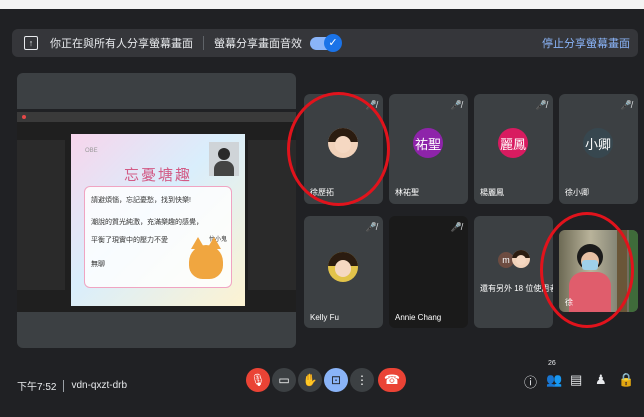 The image size is (644, 417). Describe the element at coordinates (91, 151) in the screenshot. I see `slide-tag: OBE` at that location.